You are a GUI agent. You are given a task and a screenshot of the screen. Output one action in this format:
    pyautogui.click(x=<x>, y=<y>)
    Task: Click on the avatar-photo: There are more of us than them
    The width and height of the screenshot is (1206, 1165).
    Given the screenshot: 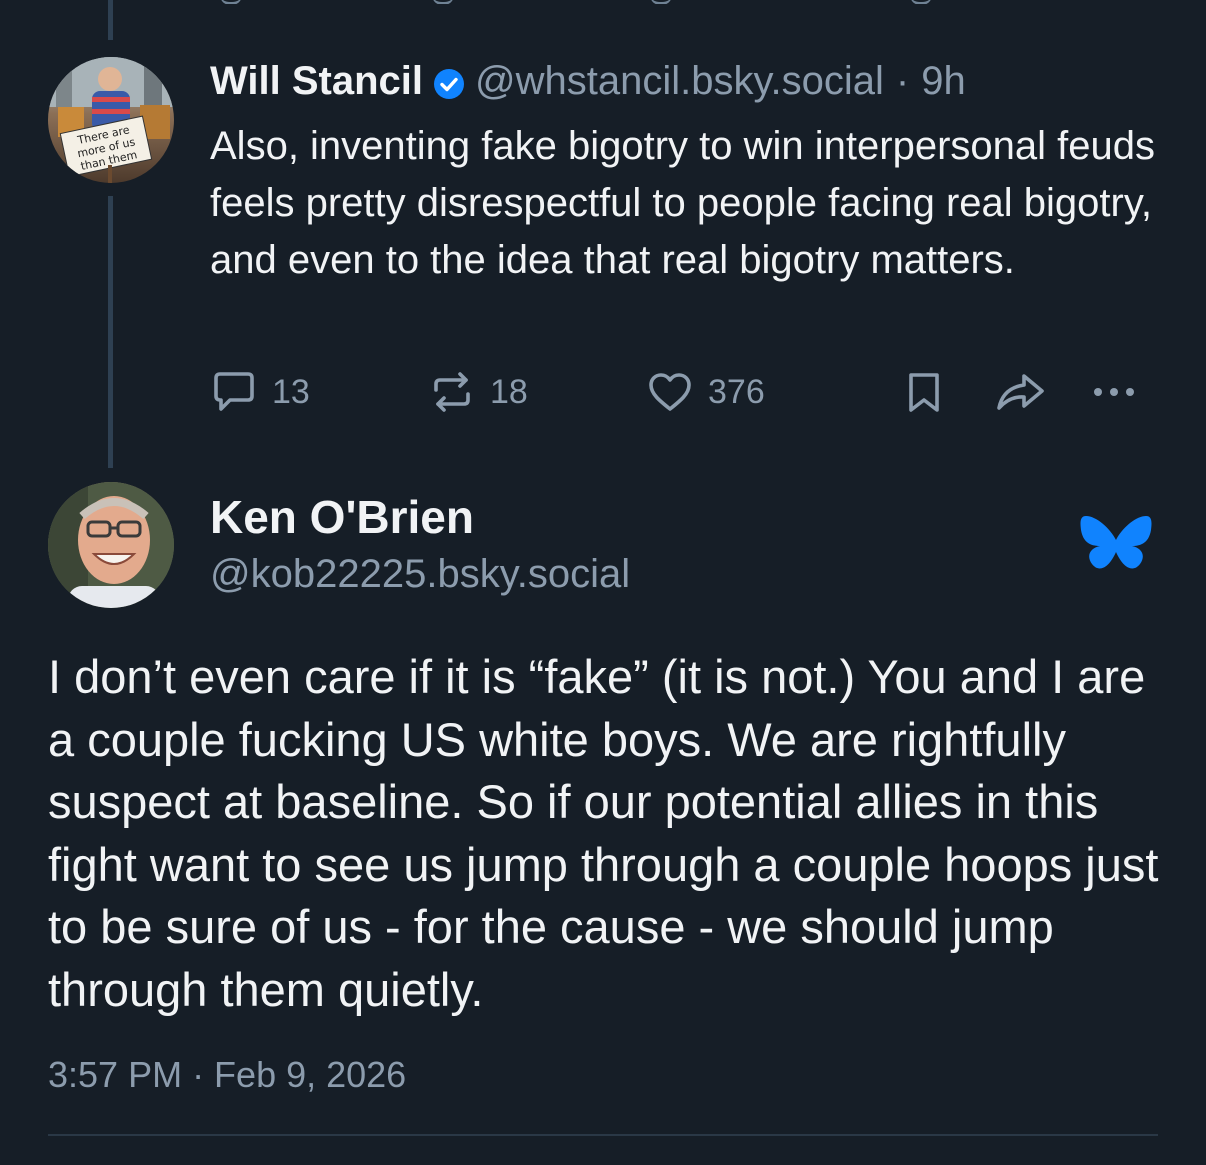 What is the action you would take?
    pyautogui.click(x=111, y=120)
    